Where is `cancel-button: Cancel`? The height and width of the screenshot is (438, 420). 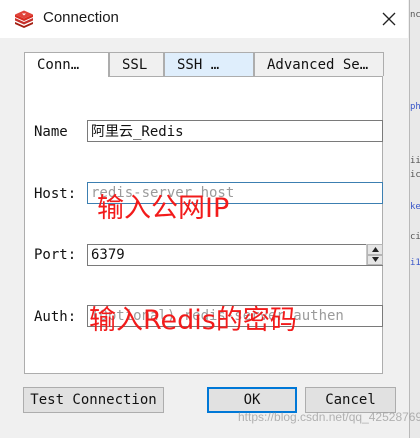
cancel-button: Cancel is located at coordinates (350, 400).